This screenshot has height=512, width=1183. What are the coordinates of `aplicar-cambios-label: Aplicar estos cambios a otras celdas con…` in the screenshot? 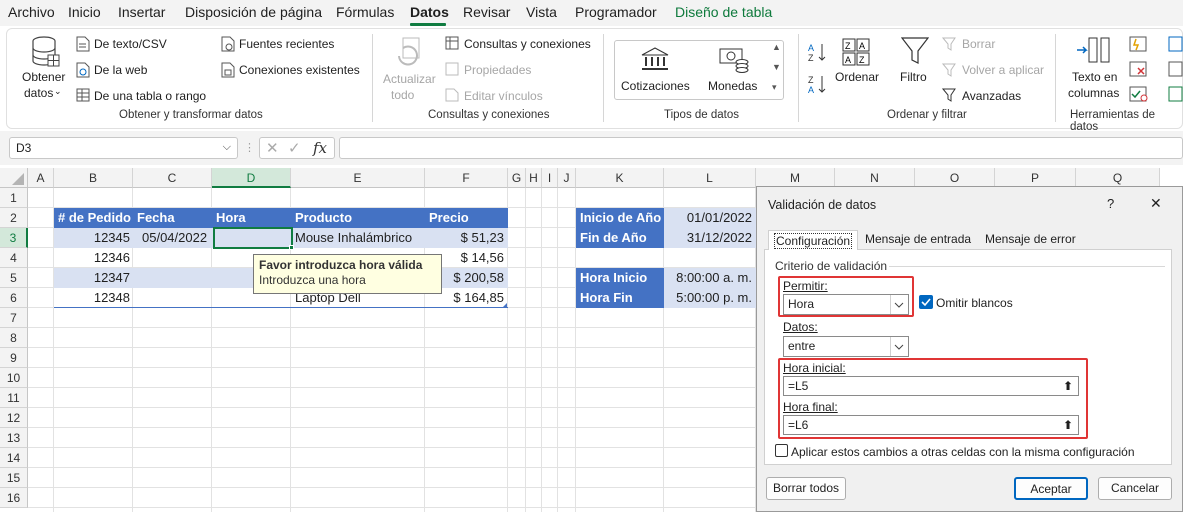 It's located at (963, 452).